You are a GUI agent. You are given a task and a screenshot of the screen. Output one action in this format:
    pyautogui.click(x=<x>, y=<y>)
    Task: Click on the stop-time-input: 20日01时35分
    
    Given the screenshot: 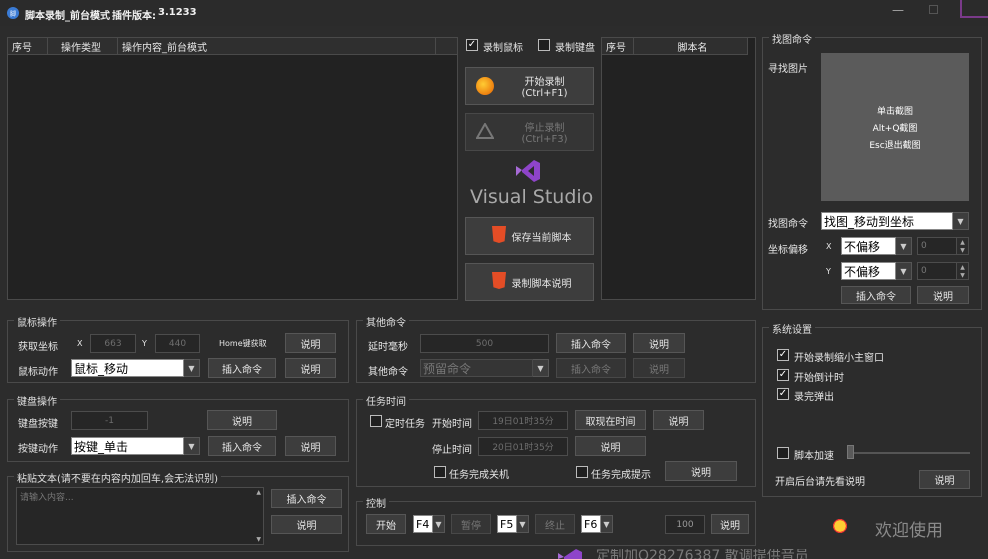 What is the action you would take?
    pyautogui.click(x=523, y=446)
    